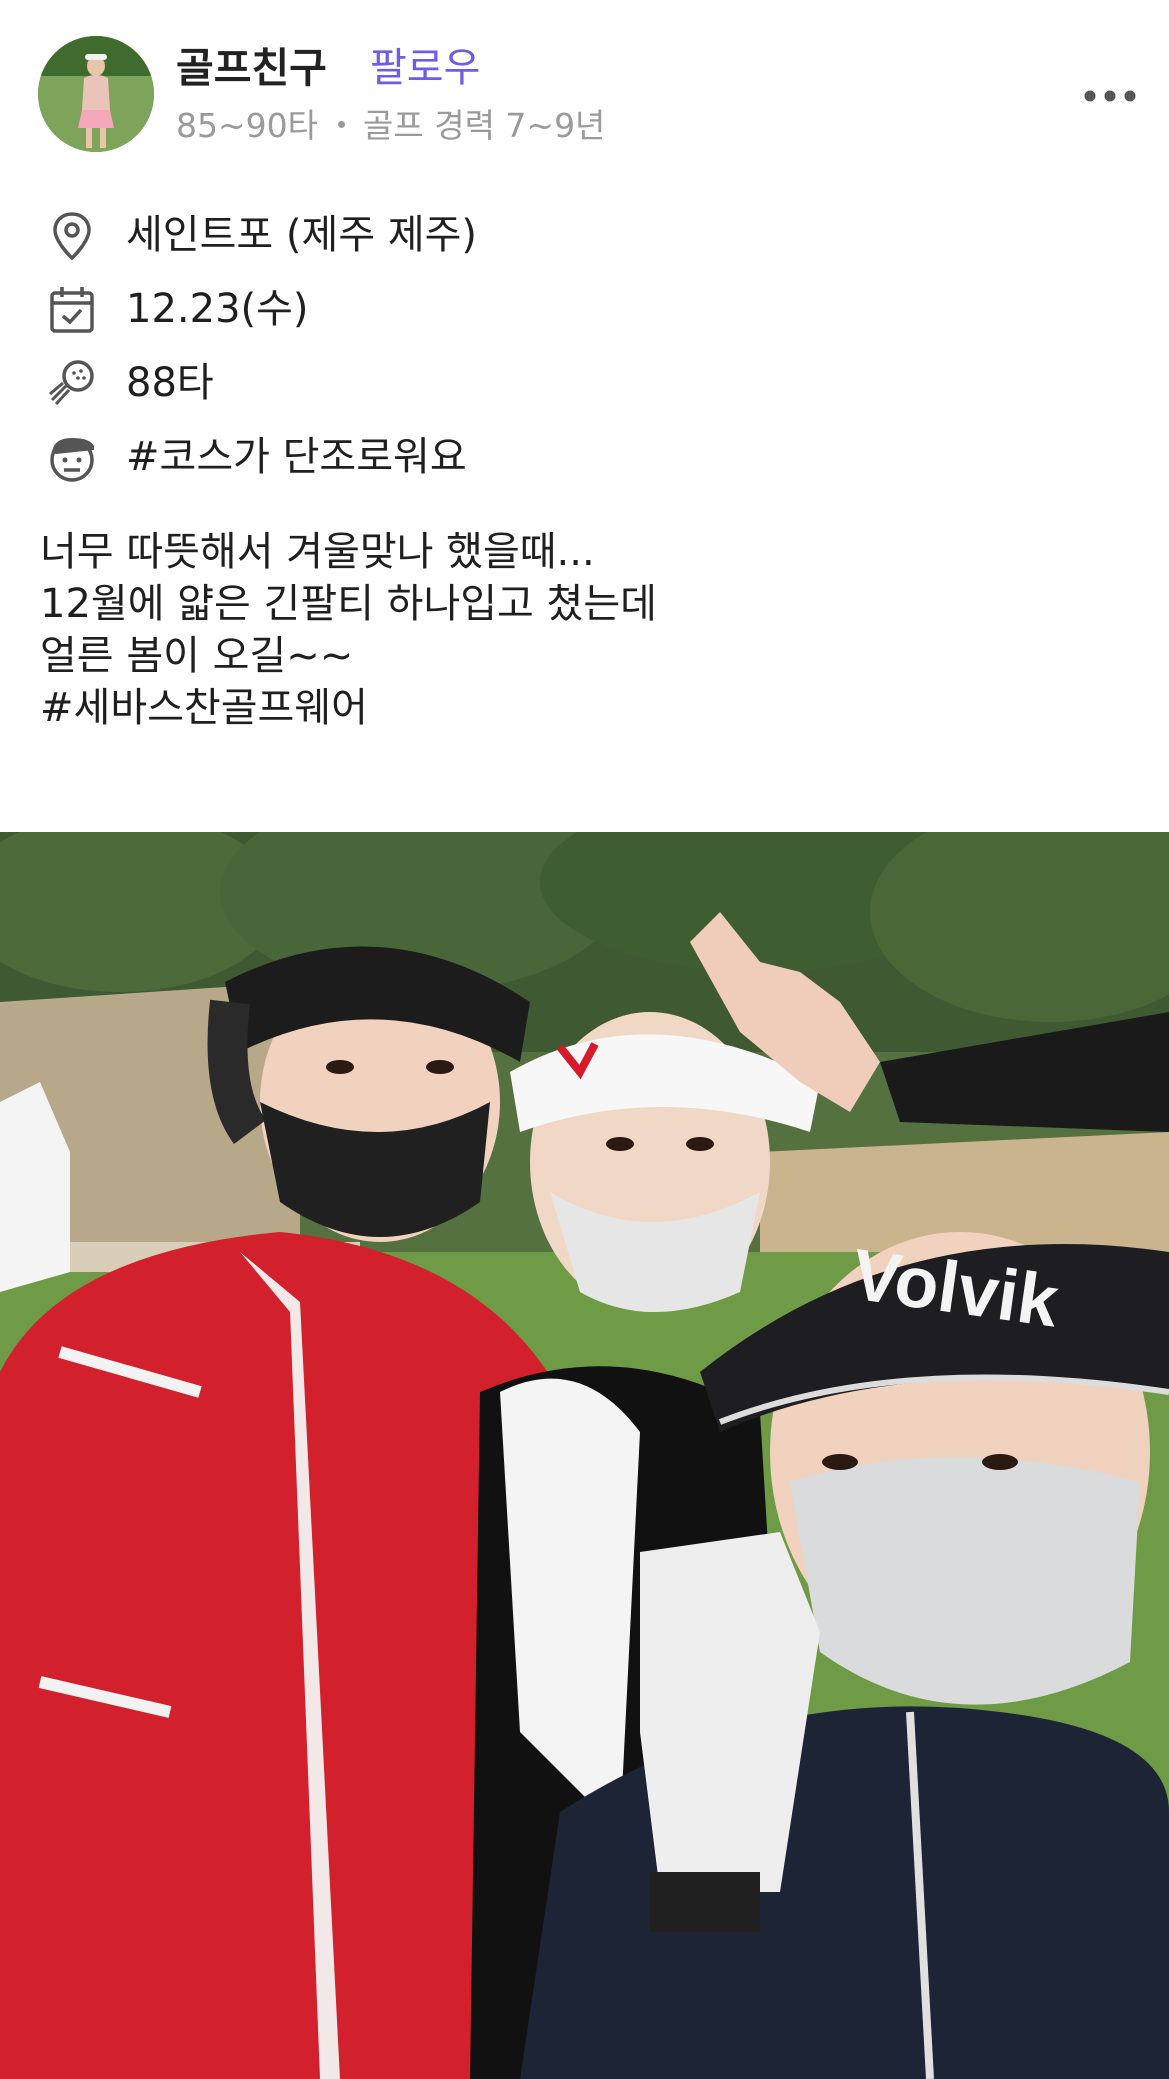 The height and width of the screenshot is (2079, 1169). Describe the element at coordinates (217, 309) in the screenshot. I see `detail-date-text: 12.23(수)` at that location.